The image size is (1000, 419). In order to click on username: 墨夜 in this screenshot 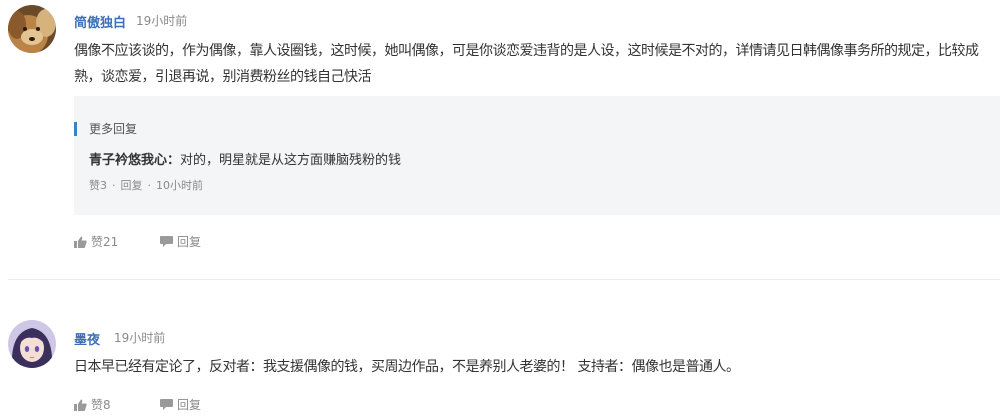, I will do `click(87, 338)`.